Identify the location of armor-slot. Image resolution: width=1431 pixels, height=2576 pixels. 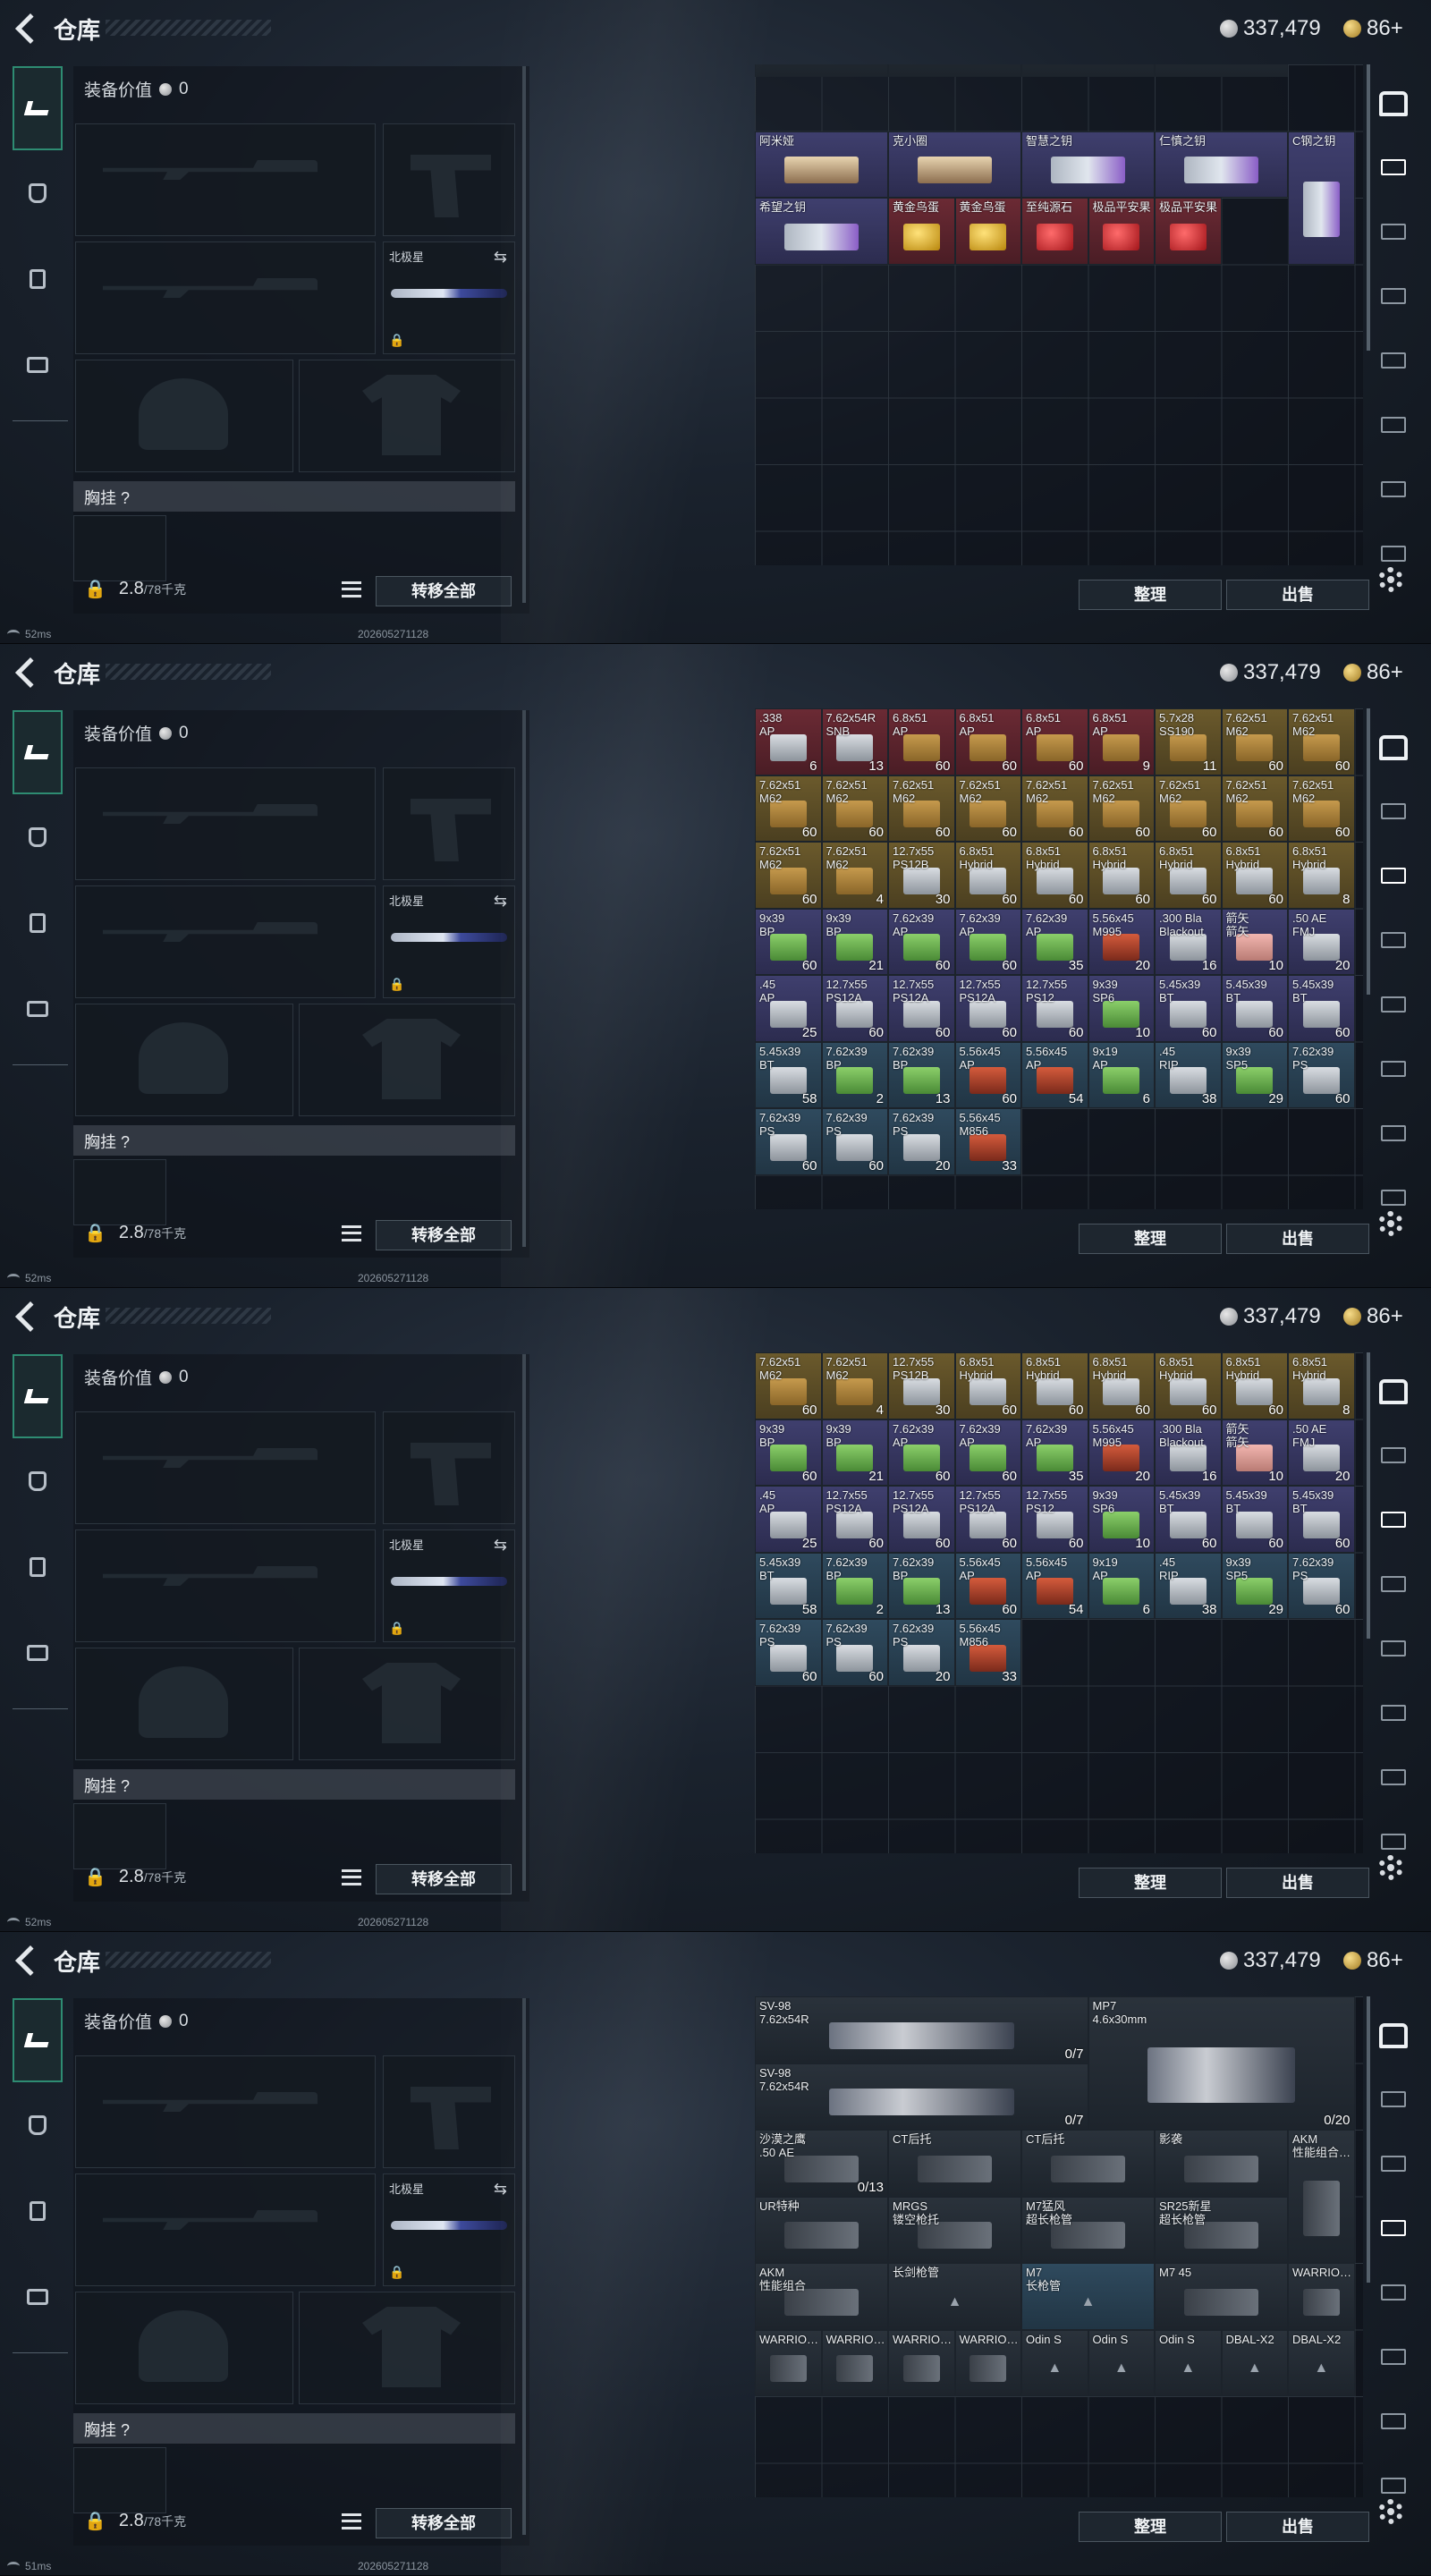
(407, 1704).